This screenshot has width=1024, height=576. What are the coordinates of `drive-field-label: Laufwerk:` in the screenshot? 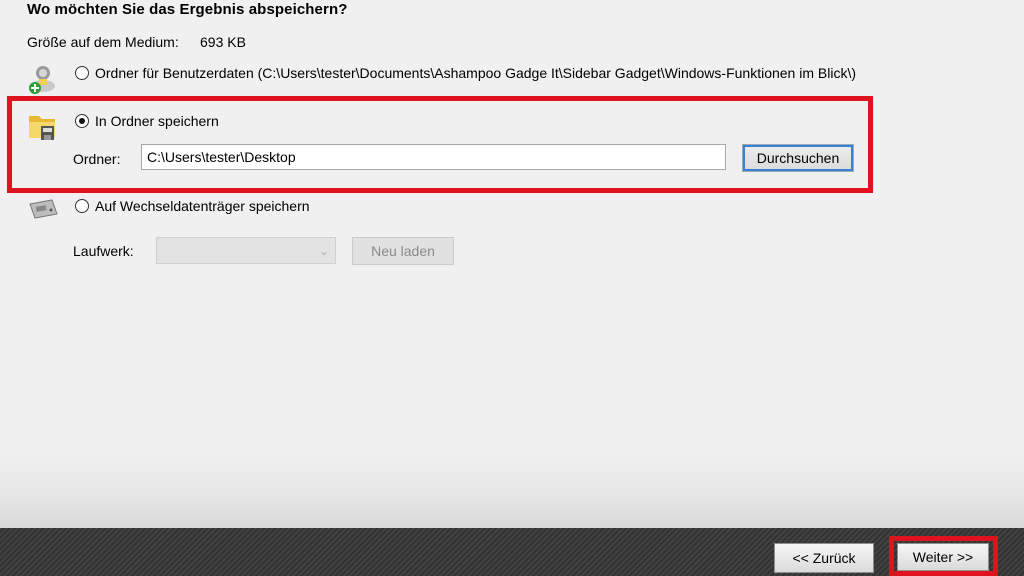 It's located at (103, 251).